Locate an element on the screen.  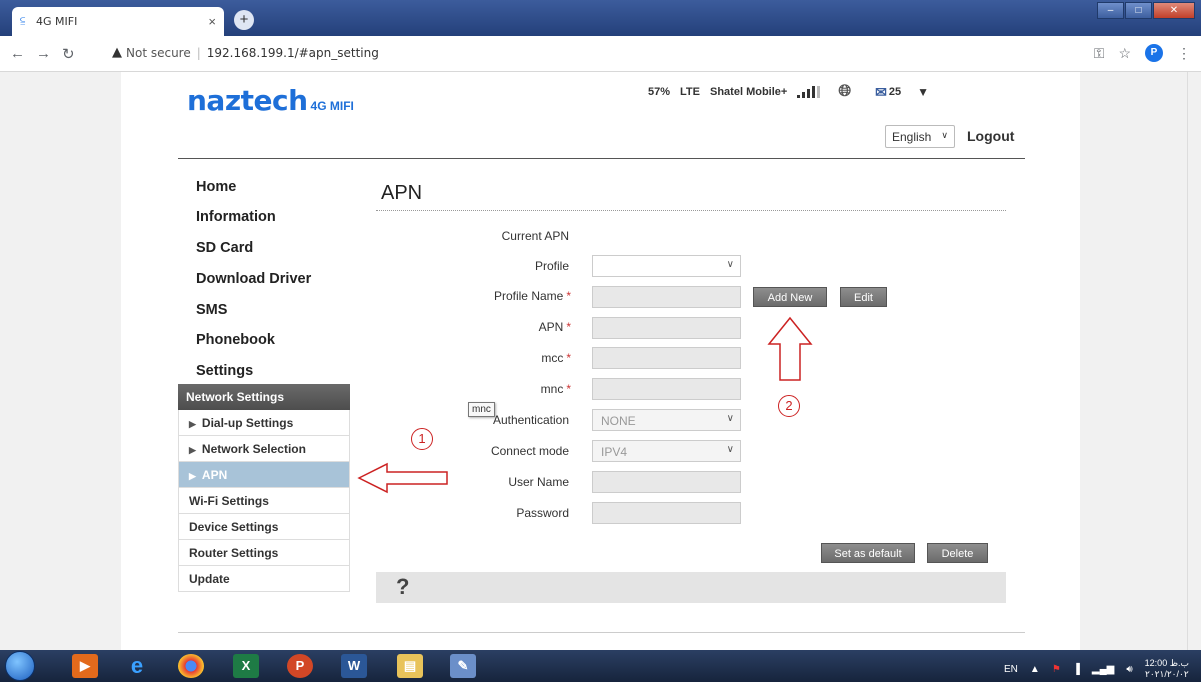
menu-home: Home is located at coordinates (216, 187).